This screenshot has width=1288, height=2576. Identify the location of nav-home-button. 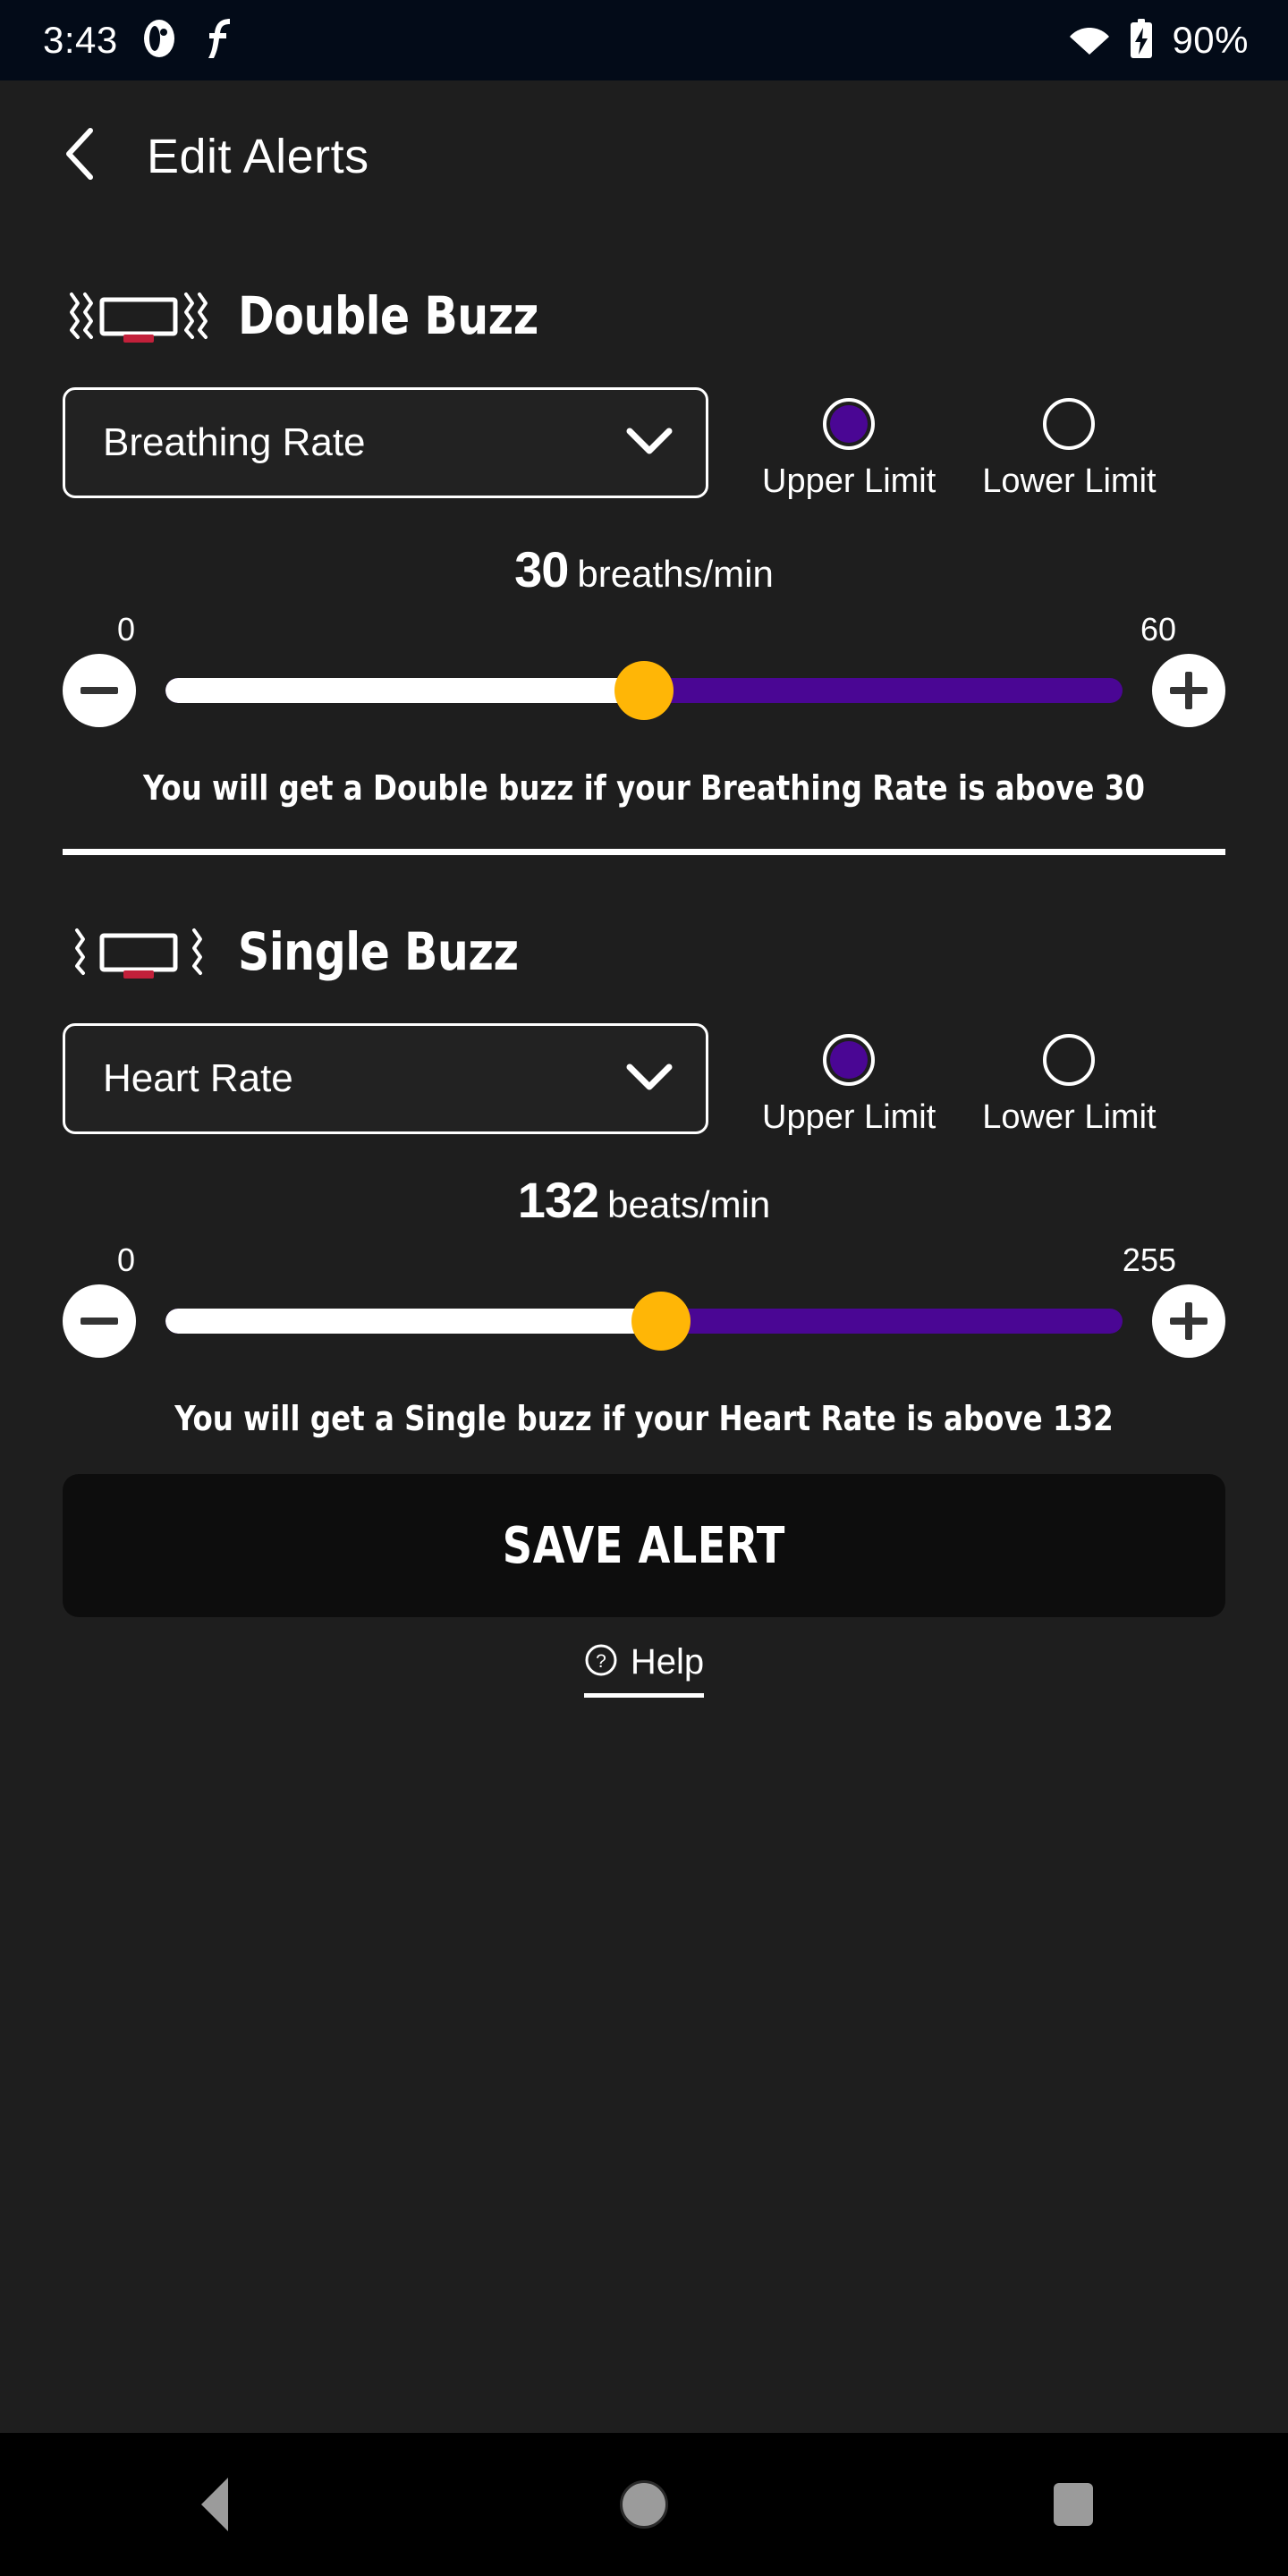
(644, 2504).